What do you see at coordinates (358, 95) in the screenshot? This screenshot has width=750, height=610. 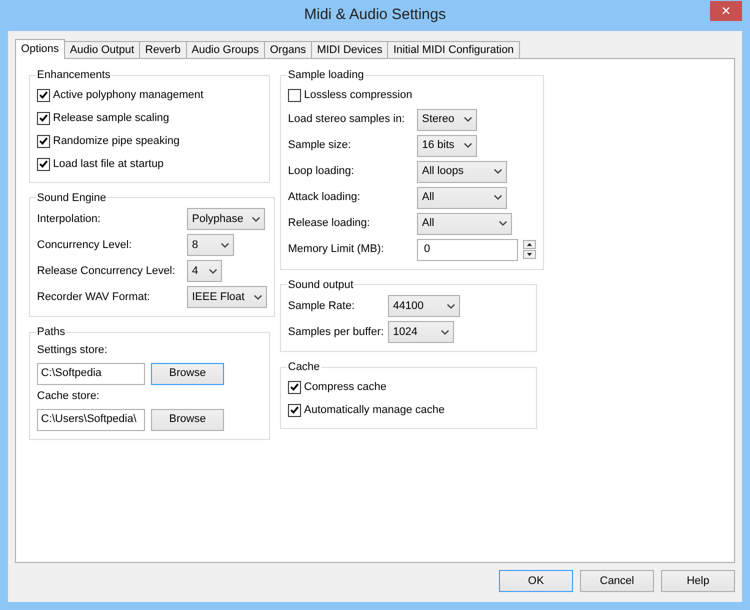 I see `checkbox-label: Lossless compression` at bounding box center [358, 95].